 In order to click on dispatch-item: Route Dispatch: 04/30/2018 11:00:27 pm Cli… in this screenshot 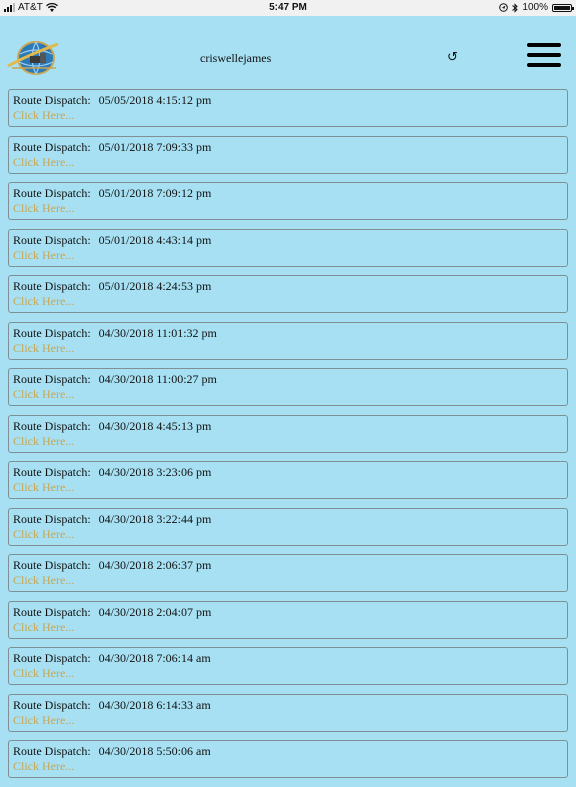, I will do `click(288, 387)`.